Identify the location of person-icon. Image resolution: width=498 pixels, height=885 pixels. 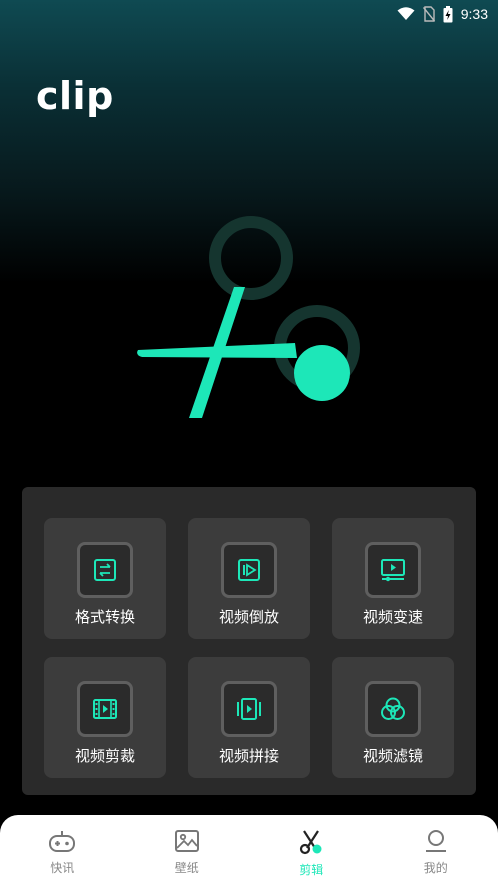
(435, 841).